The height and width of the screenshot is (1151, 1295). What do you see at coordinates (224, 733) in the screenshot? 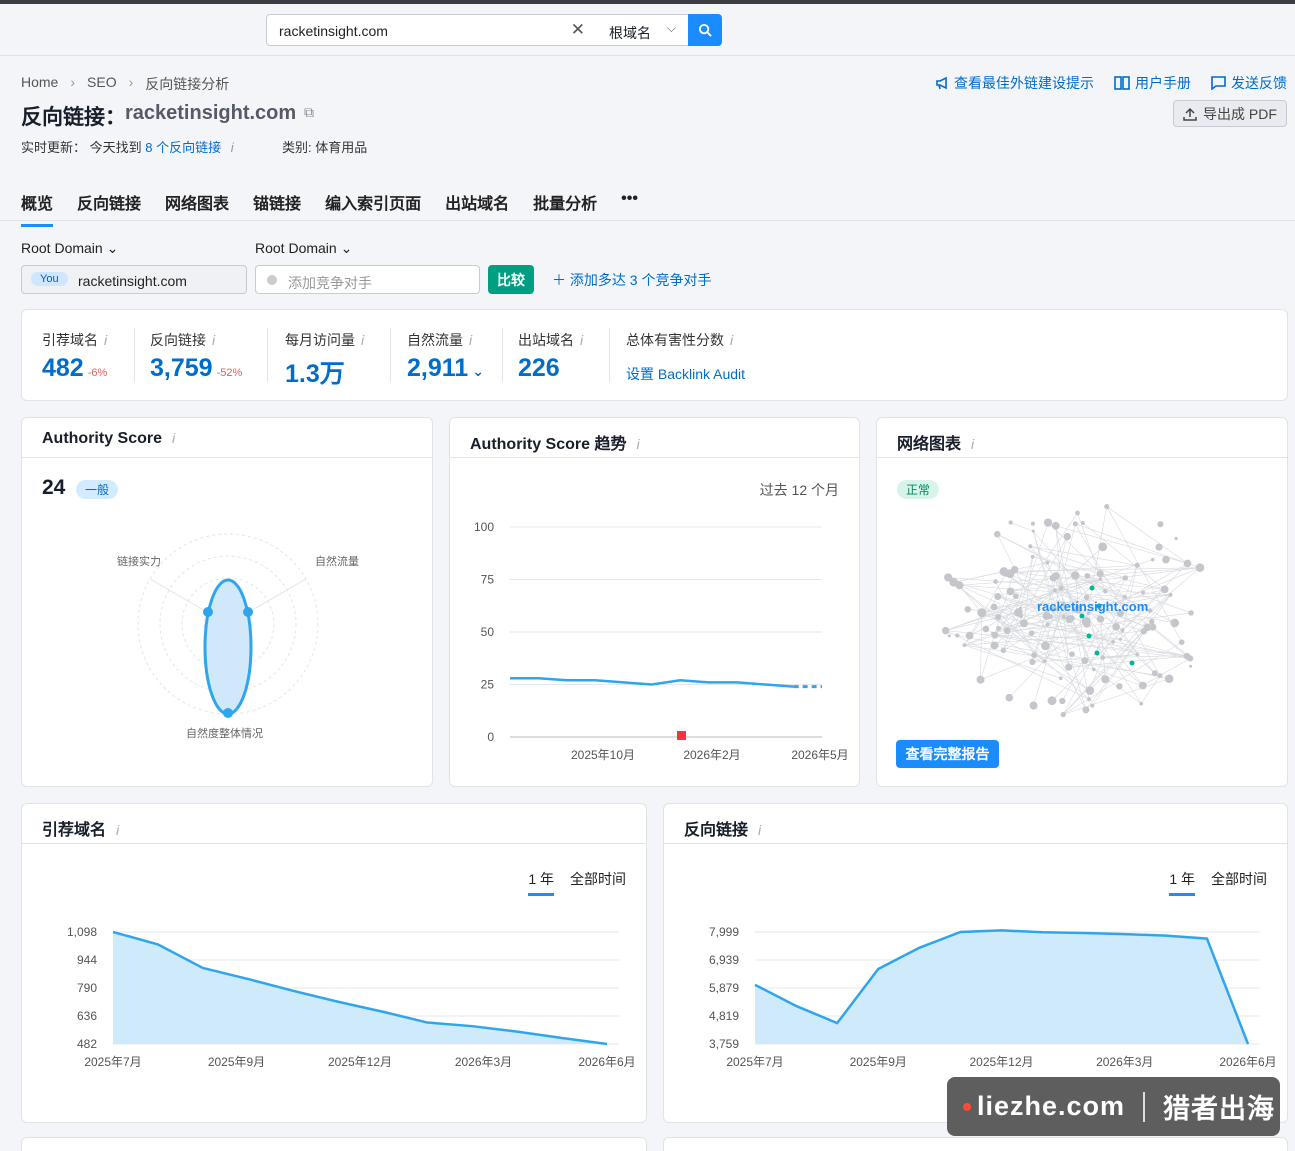
I see `radar-label-naturalness: 自然度整体情况` at bounding box center [224, 733].